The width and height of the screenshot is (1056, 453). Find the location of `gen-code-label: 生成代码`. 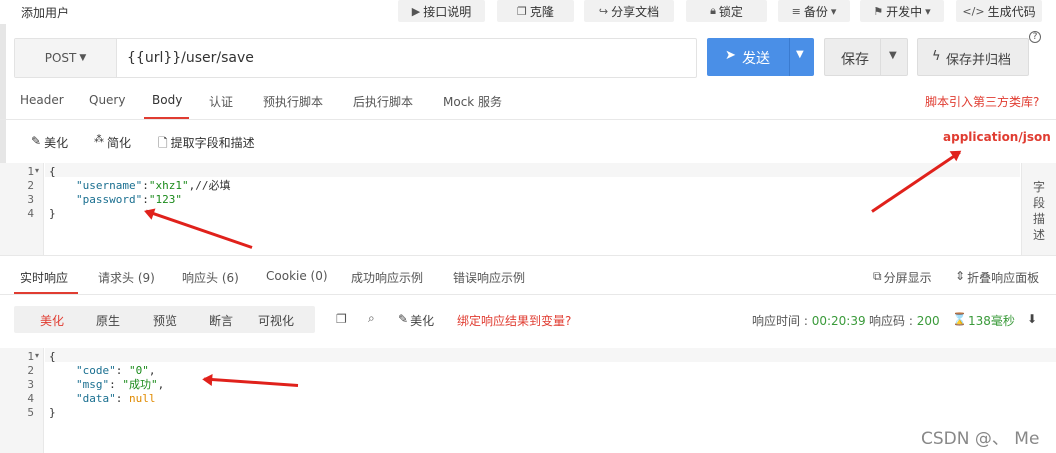

gen-code-label: 生成代码 is located at coordinates (1011, 11).